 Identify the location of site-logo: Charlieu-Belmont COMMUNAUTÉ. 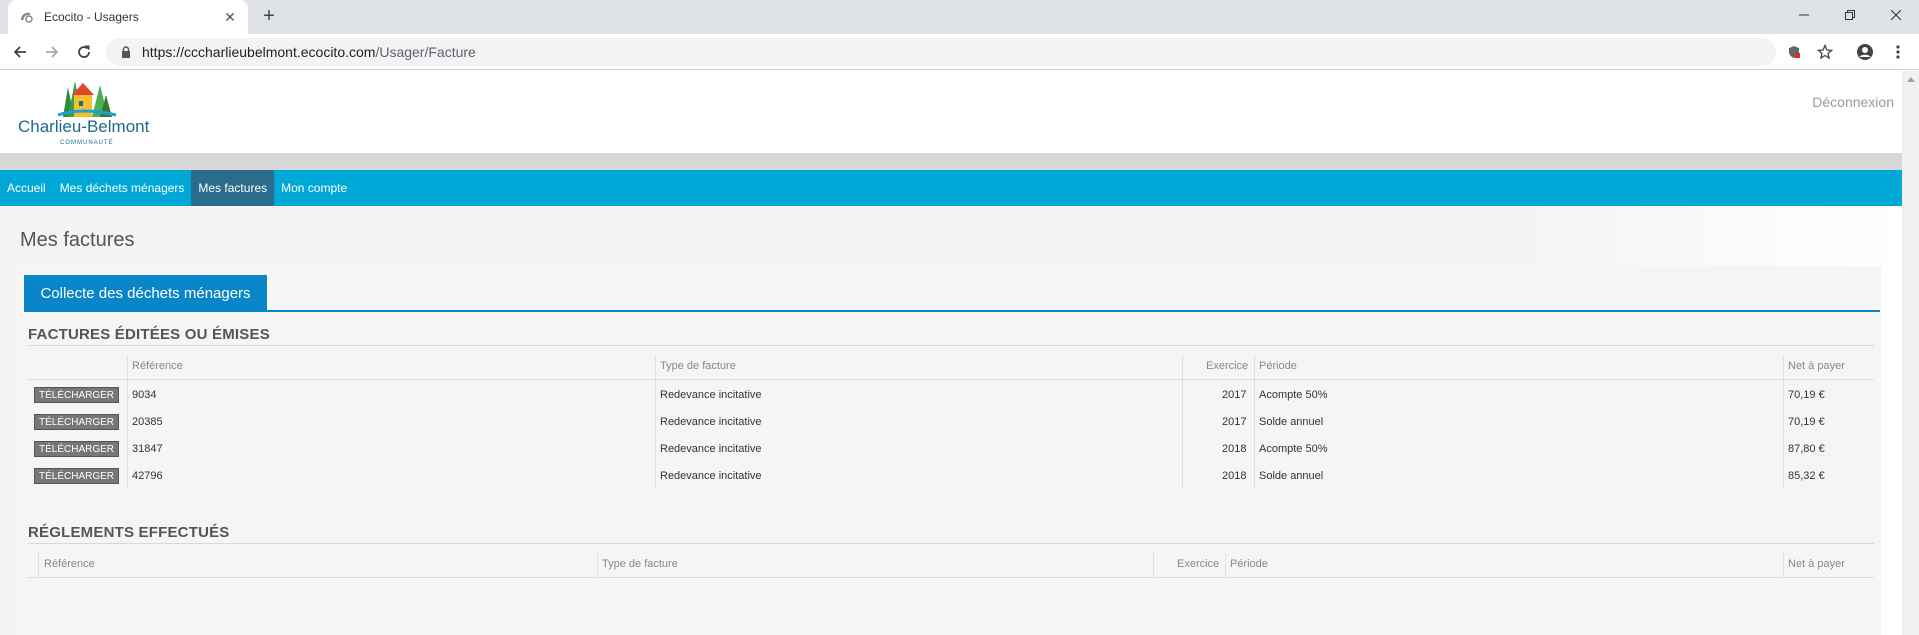
(83, 113).